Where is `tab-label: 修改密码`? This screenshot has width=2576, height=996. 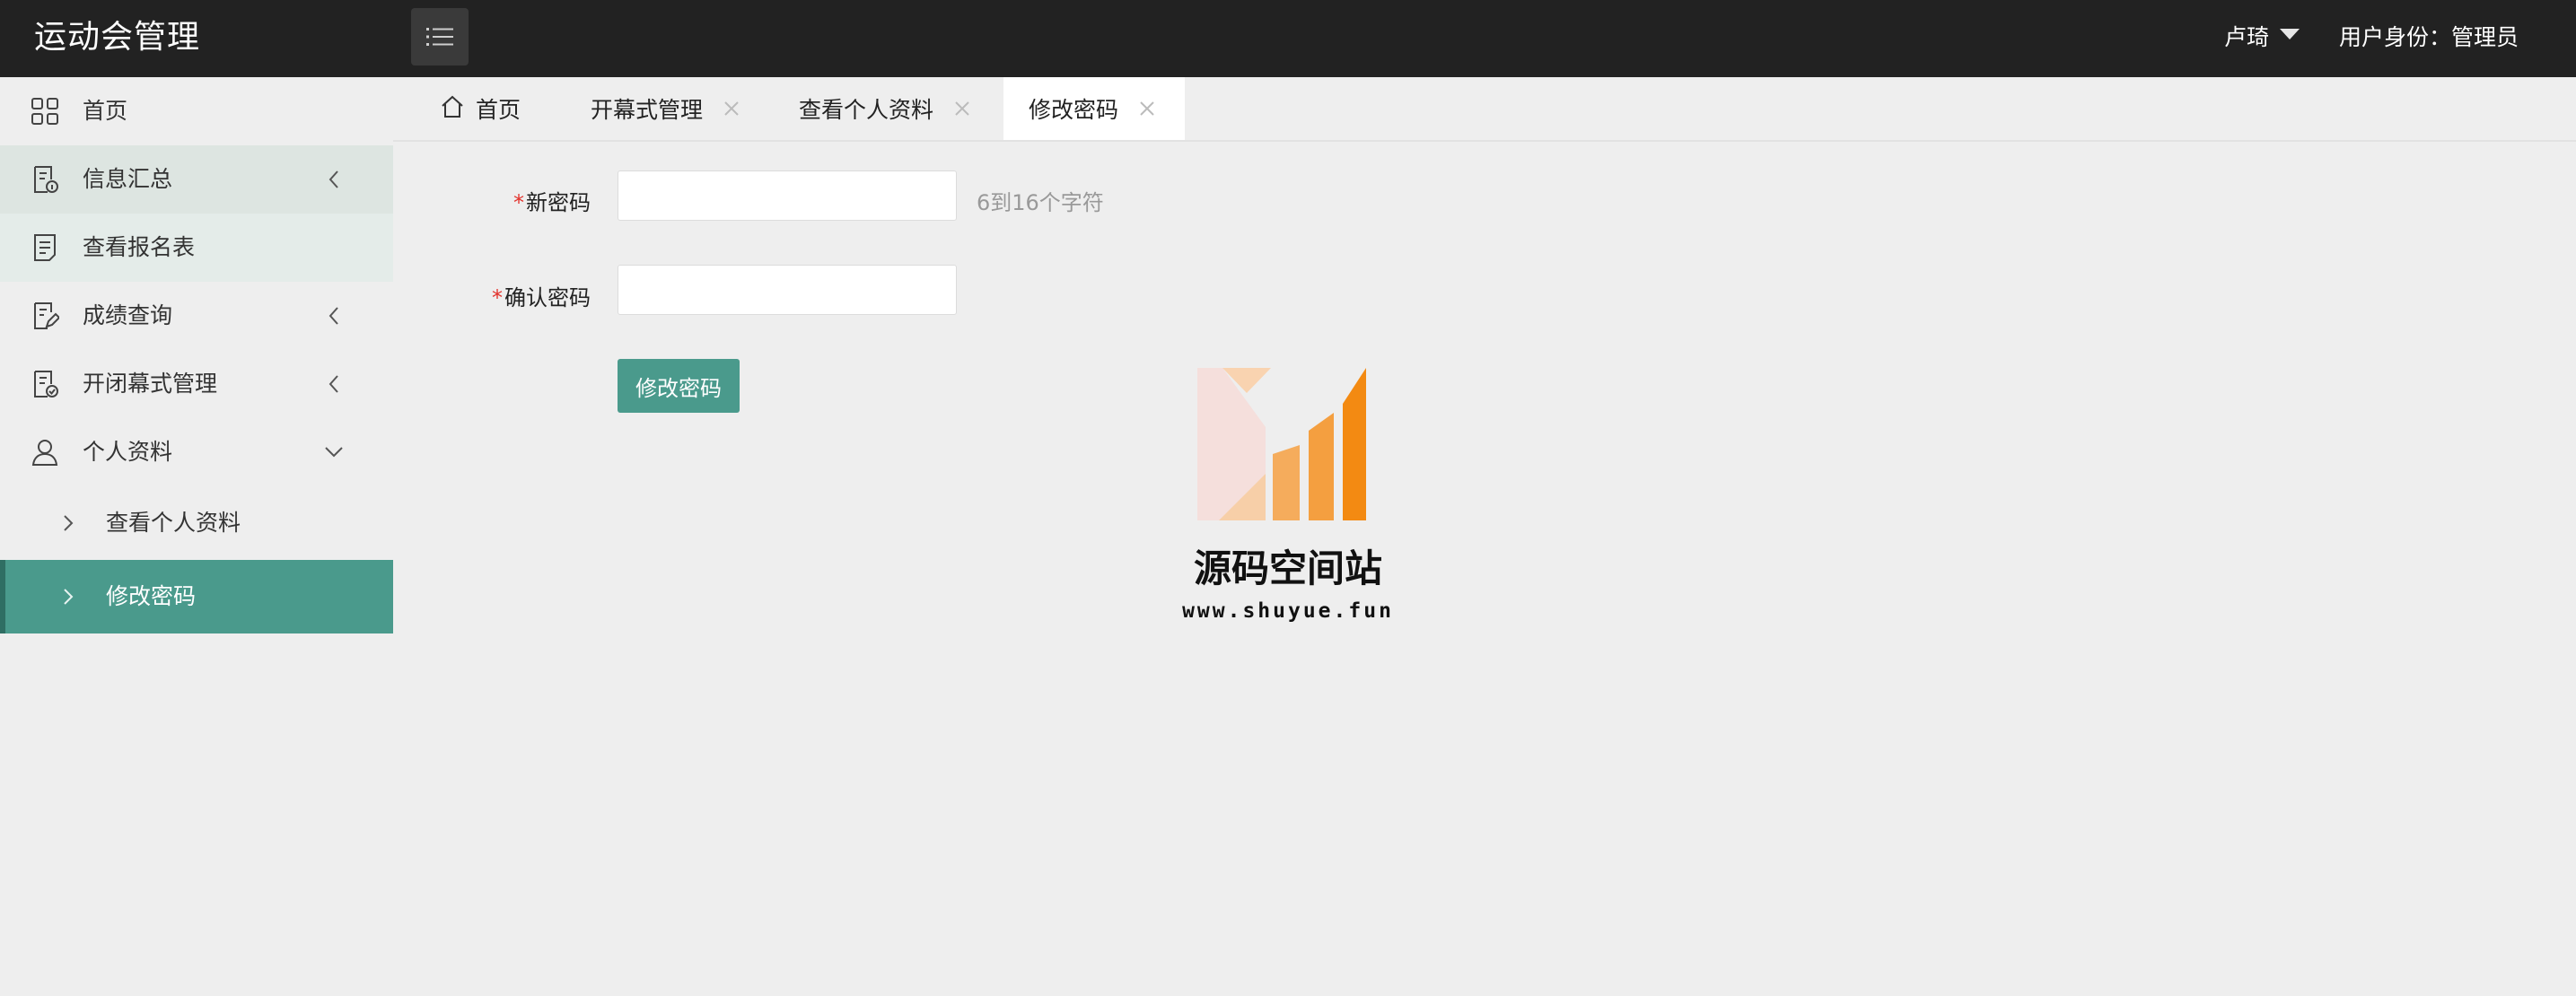
tab-label: 修改密码 is located at coordinates (1074, 110).